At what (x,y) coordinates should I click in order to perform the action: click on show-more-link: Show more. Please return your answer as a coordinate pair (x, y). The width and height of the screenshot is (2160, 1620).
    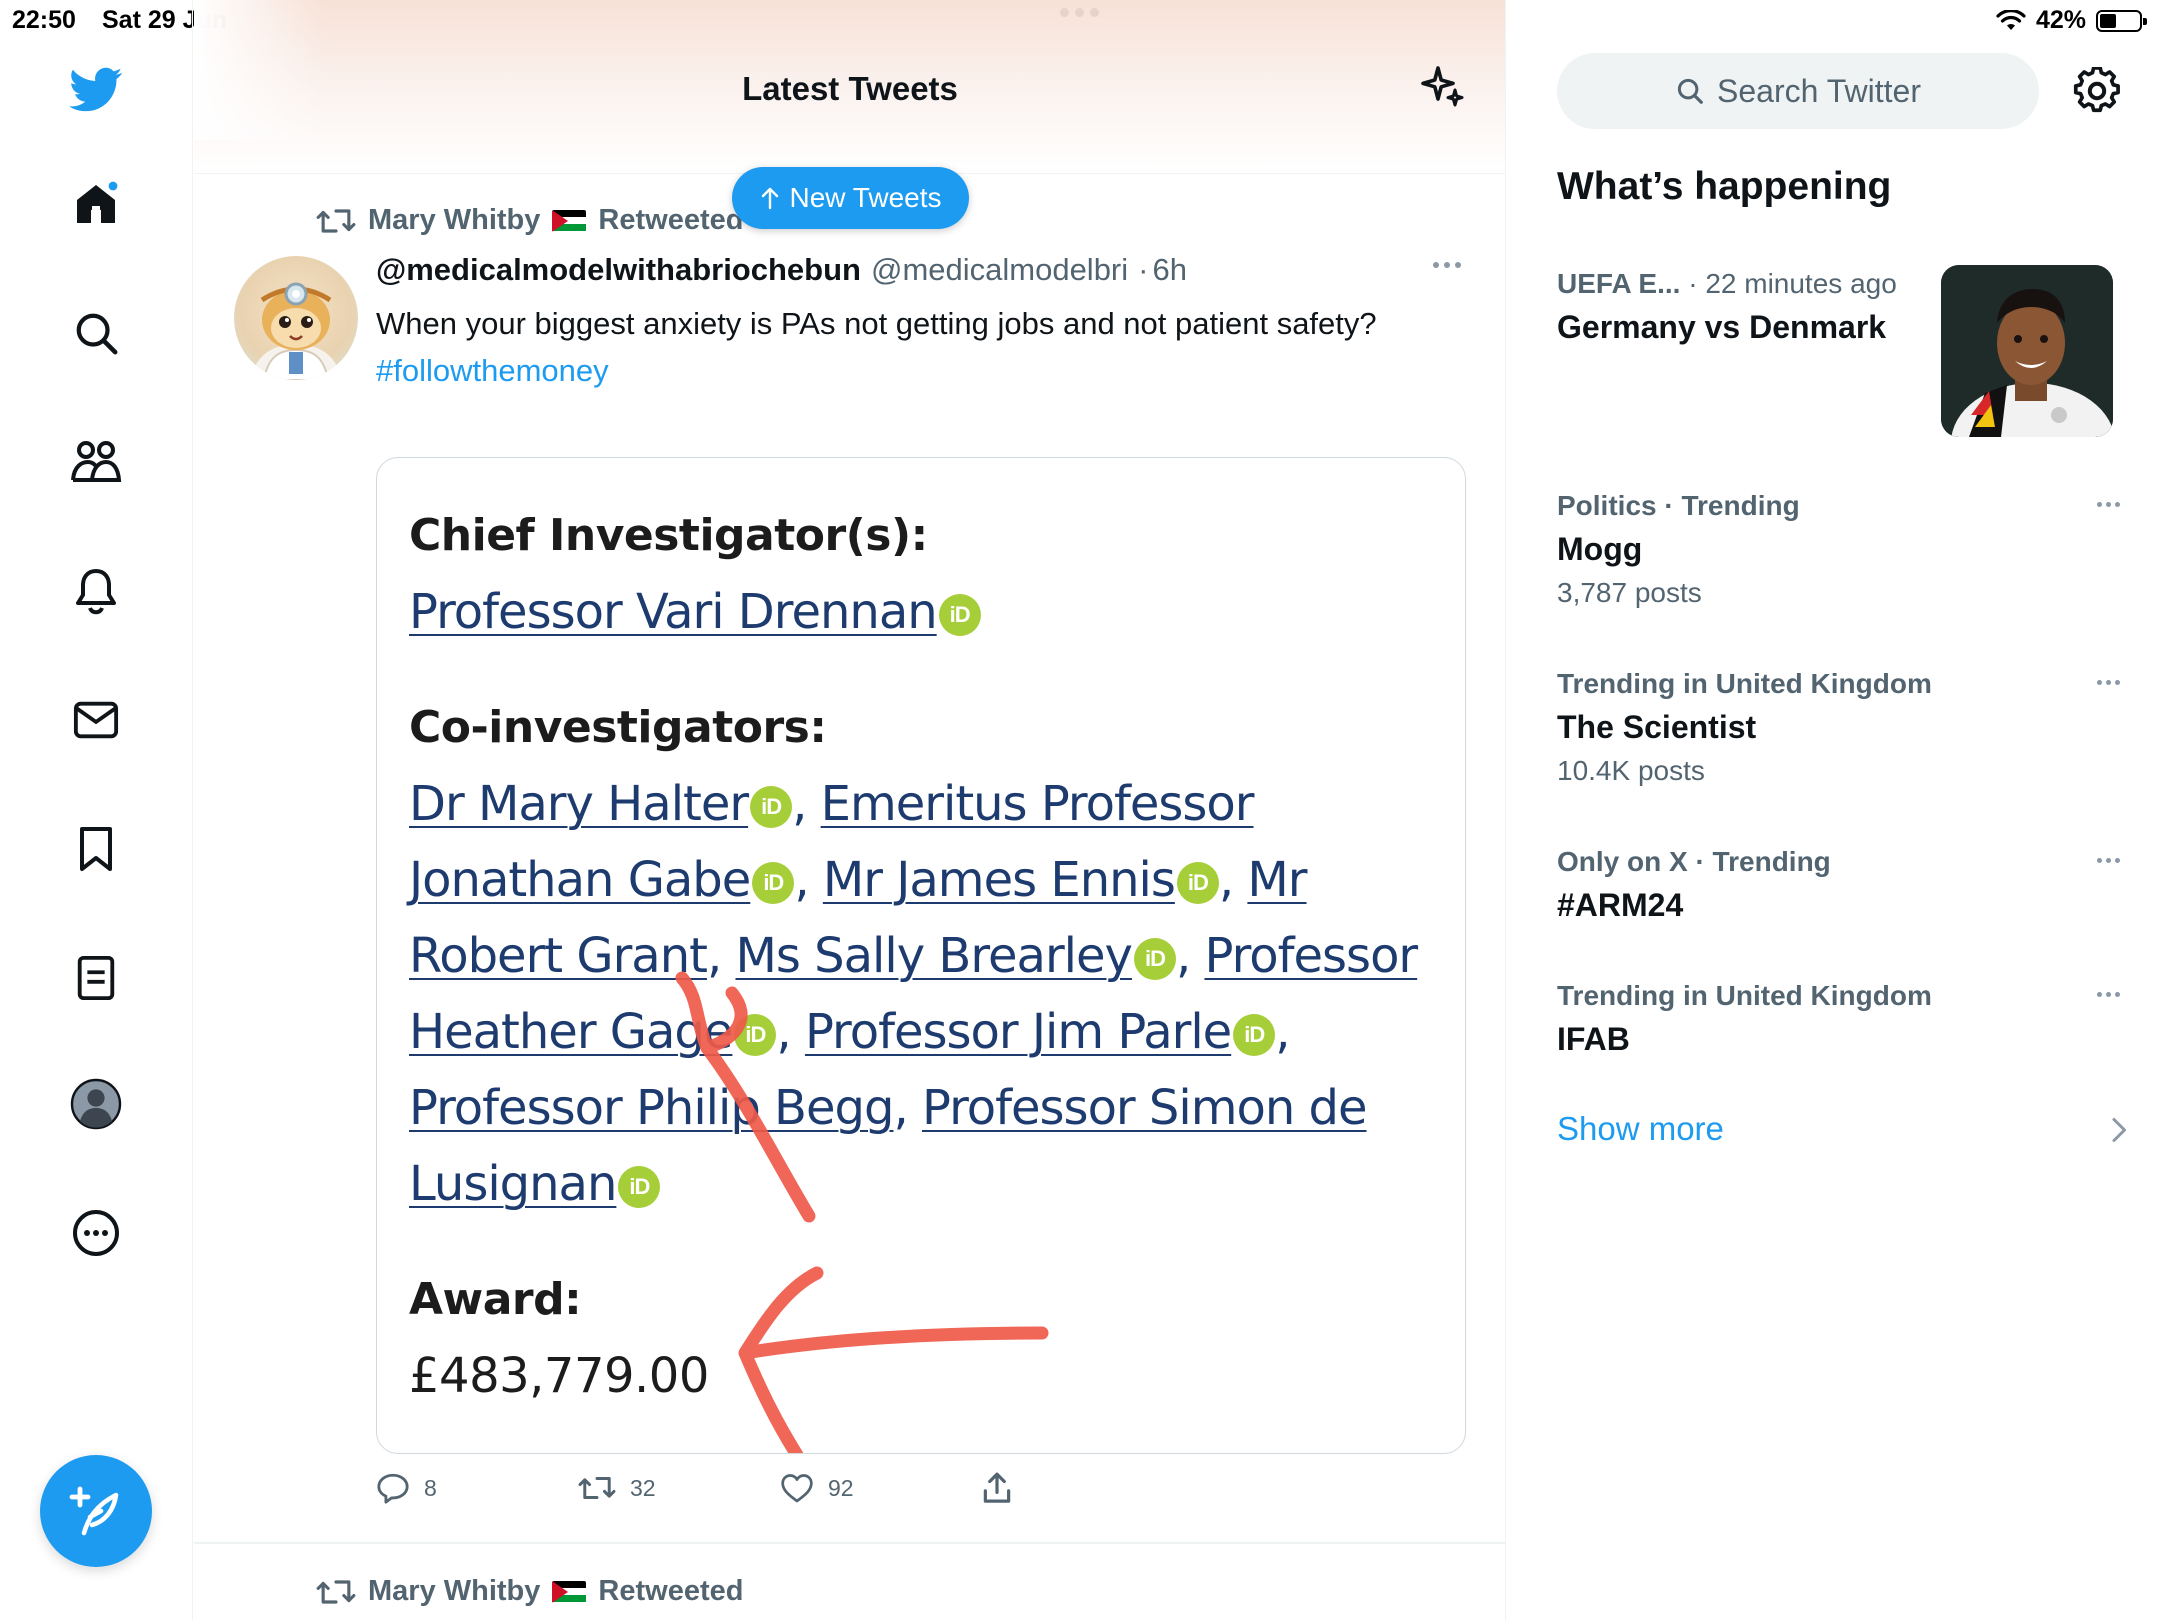
    Looking at the image, I should click on (1640, 1129).